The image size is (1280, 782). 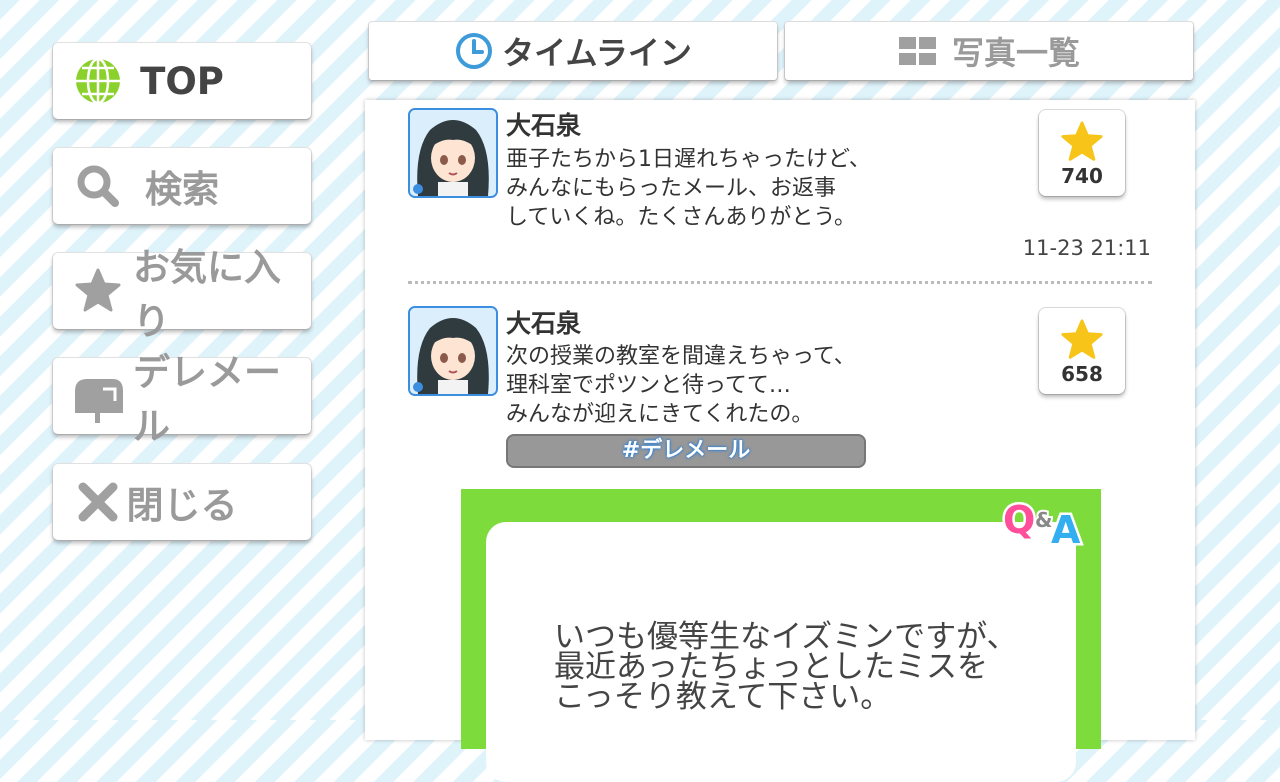 I want to click on tab-timeline: タイムライン, so click(x=573, y=51).